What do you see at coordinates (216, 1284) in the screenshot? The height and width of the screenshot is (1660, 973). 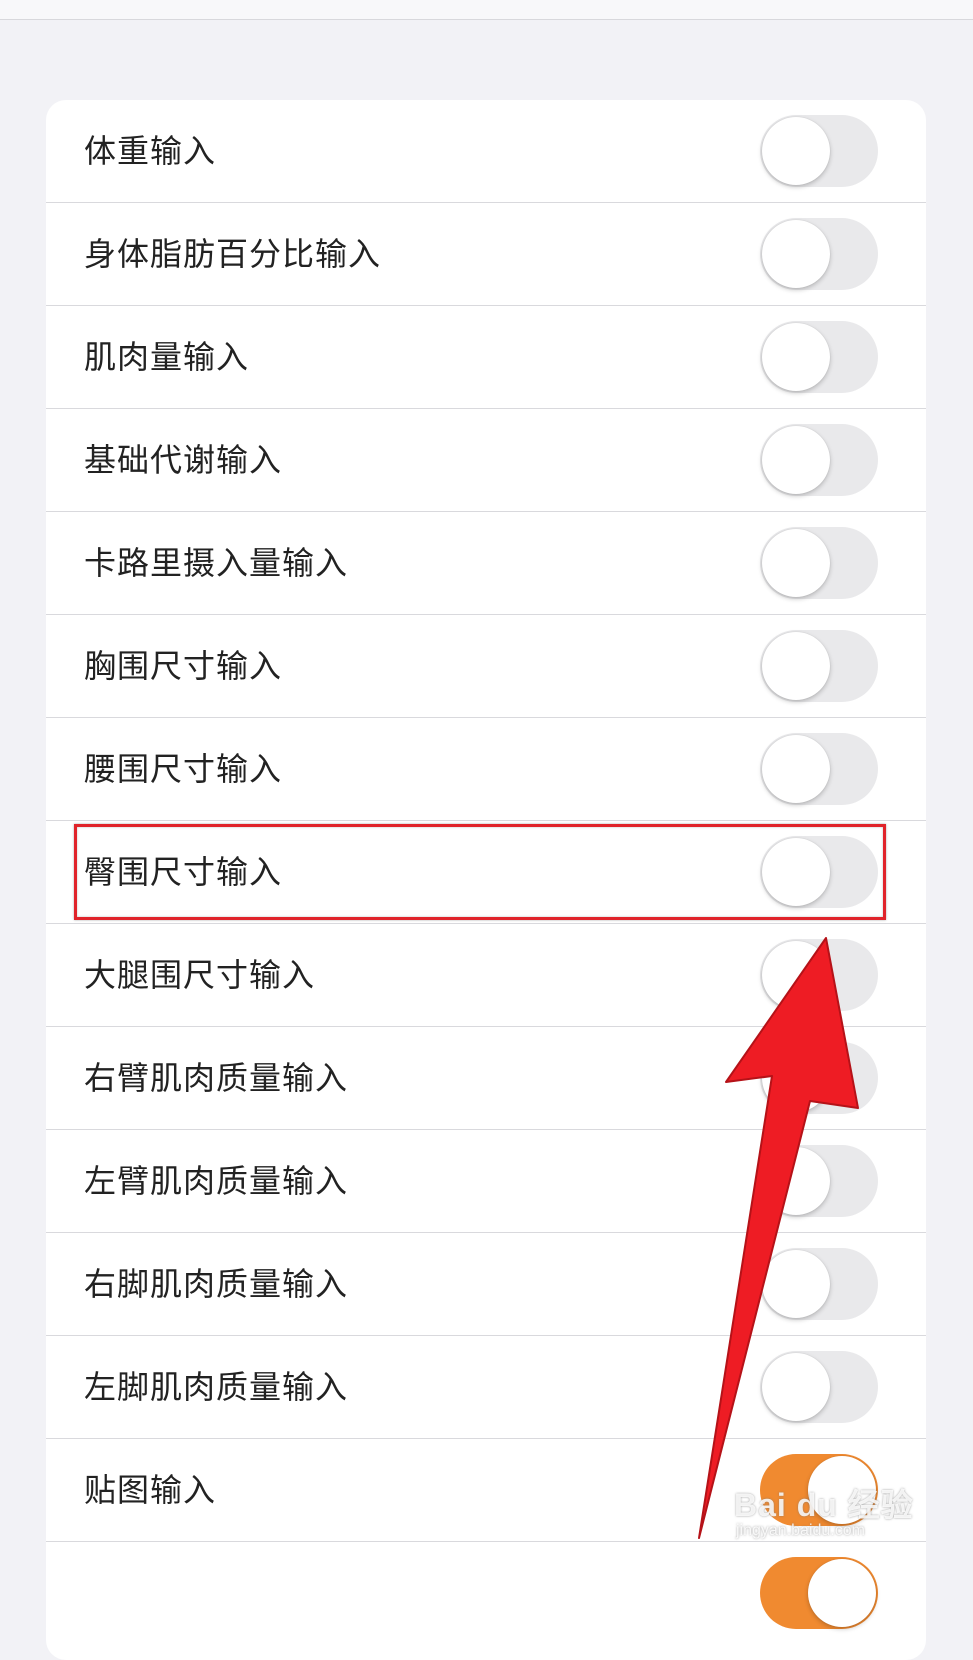 I see `settings-row-label: 右脚肌肉质量输入` at bounding box center [216, 1284].